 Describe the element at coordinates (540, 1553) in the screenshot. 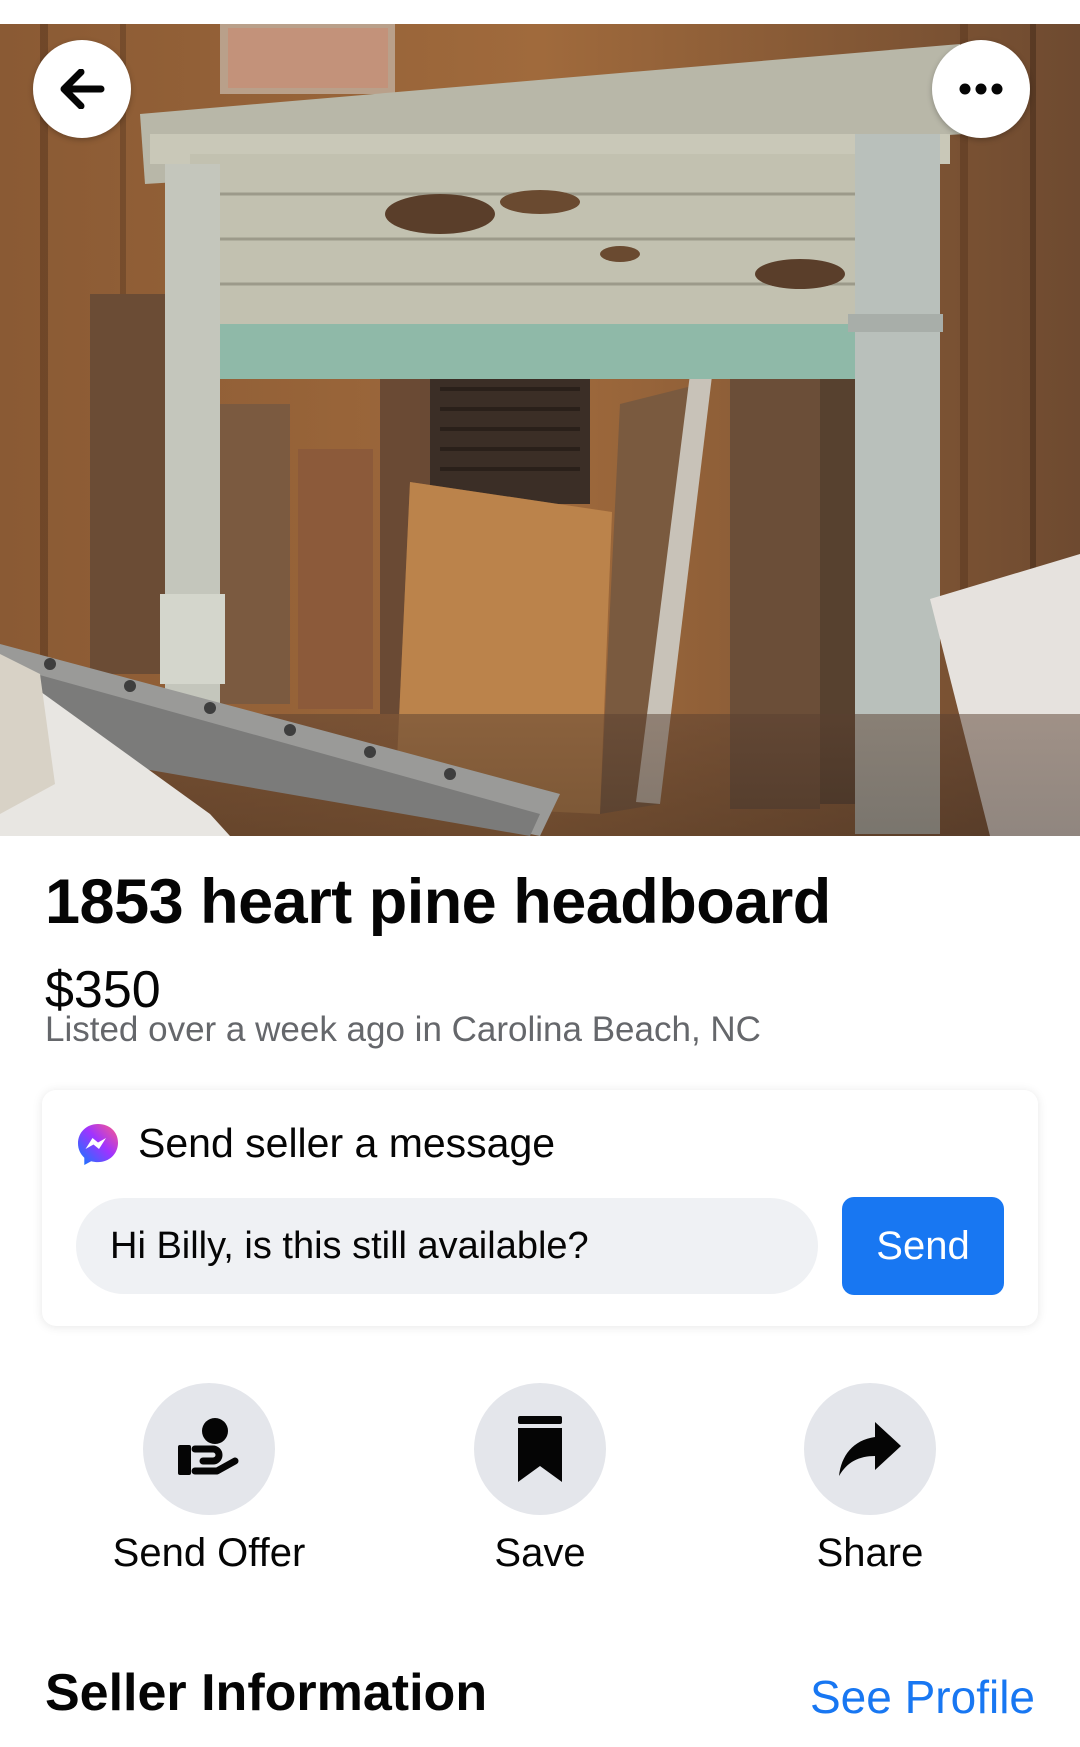

I see `save-label: Save` at that location.